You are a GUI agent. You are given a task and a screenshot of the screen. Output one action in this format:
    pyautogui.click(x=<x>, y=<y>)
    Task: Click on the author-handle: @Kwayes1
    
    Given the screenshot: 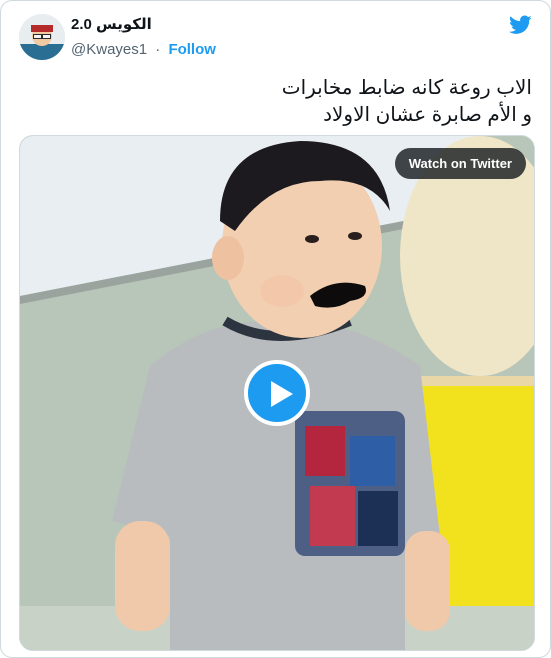 What is the action you would take?
    pyautogui.click(x=109, y=49)
    